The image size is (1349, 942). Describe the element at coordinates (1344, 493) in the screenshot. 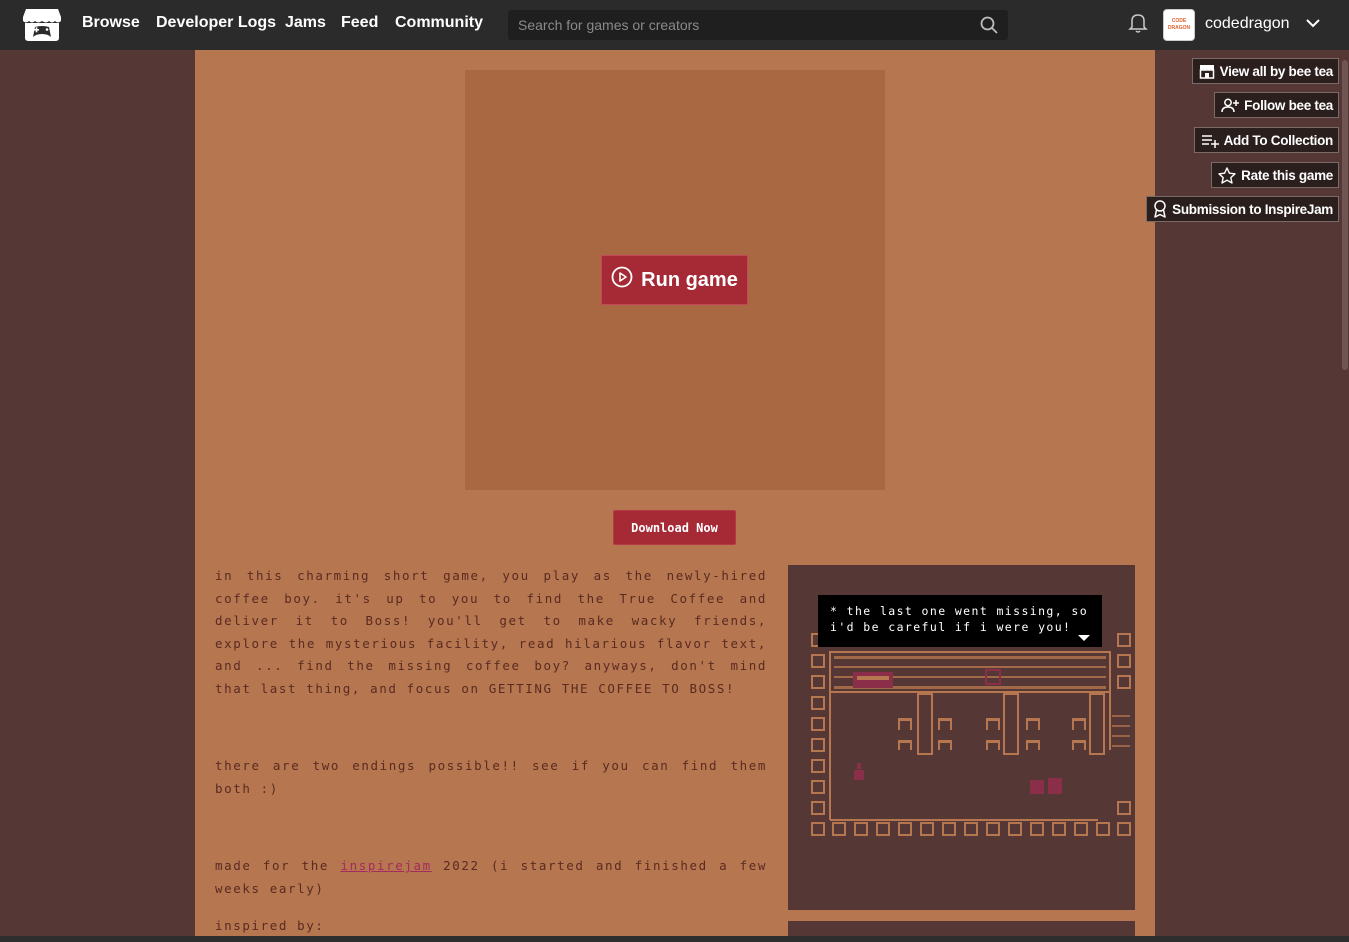

I see `page-scrollbar` at that location.